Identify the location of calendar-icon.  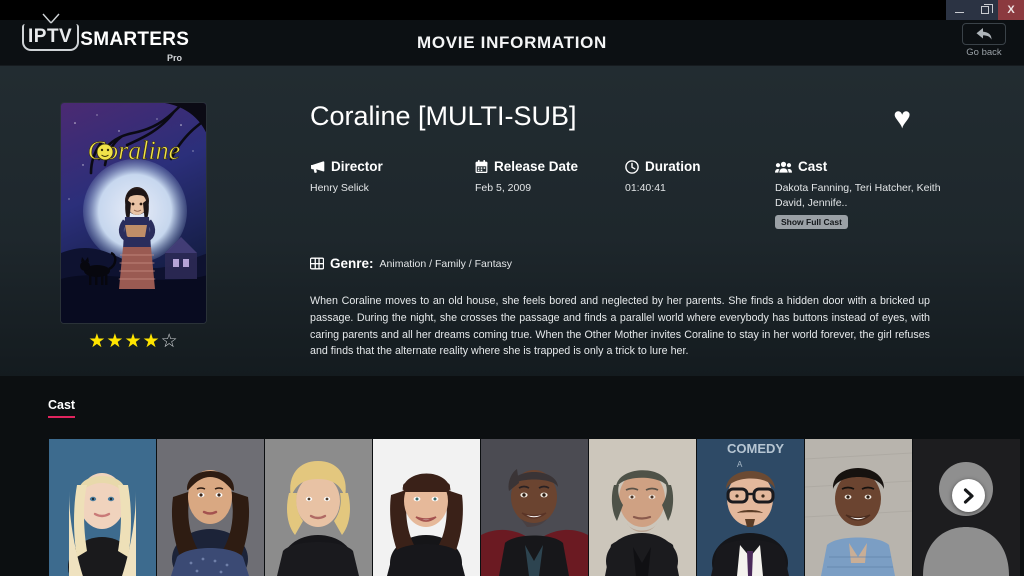
(481, 166).